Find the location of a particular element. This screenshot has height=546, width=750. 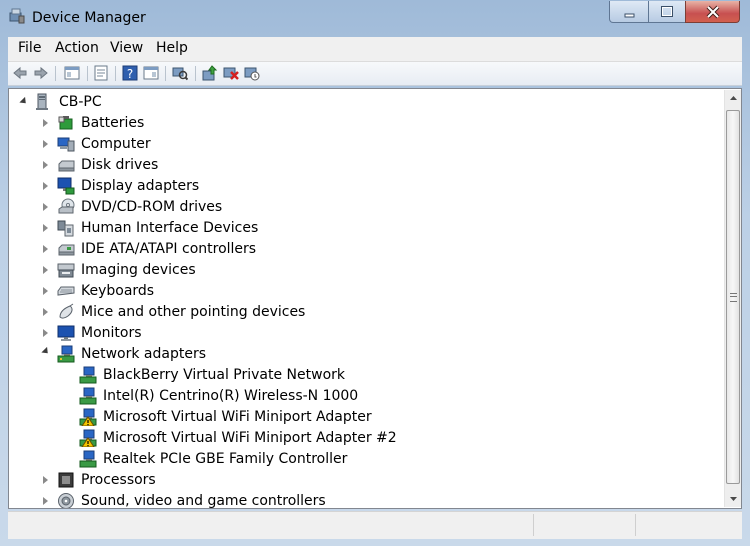

tree-item-label: Sound, video and game controllers is located at coordinates (203, 501).